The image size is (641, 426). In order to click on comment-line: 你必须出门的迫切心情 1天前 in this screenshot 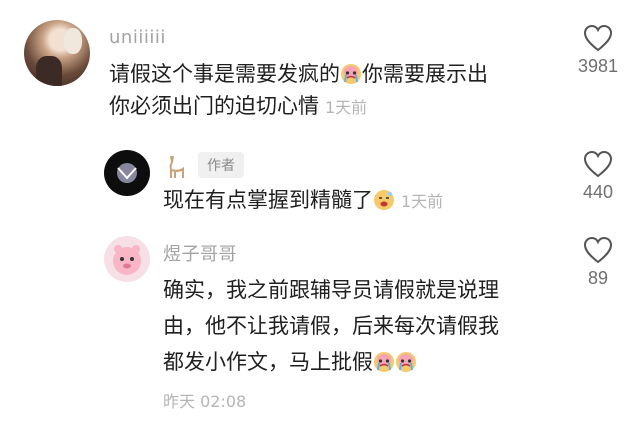, I will do `click(344, 107)`.